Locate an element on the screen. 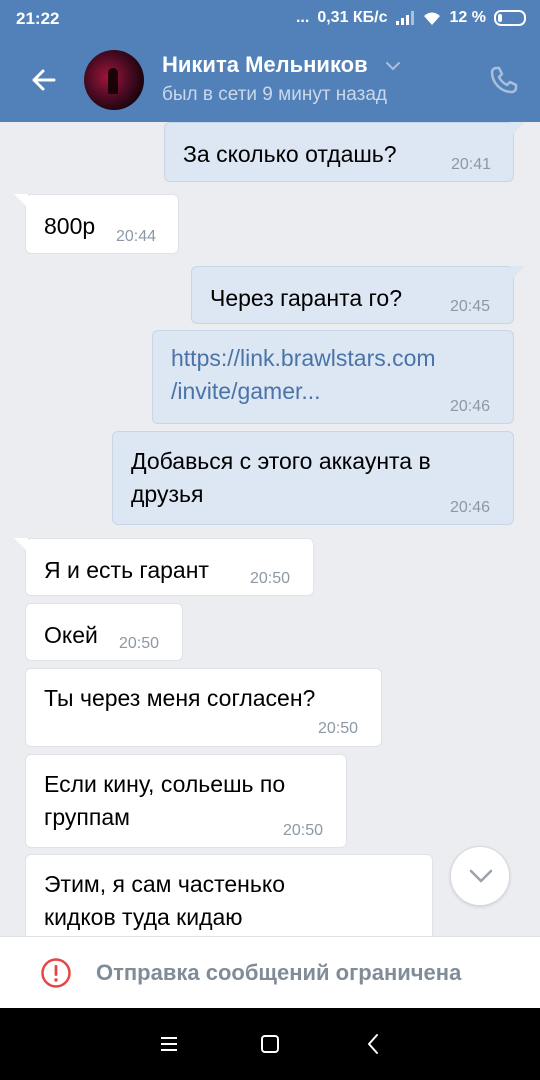 The height and width of the screenshot is (1080, 540). status-bar: 21:22 ... 0,31 КБ/с 12 % is located at coordinates (270, 19).